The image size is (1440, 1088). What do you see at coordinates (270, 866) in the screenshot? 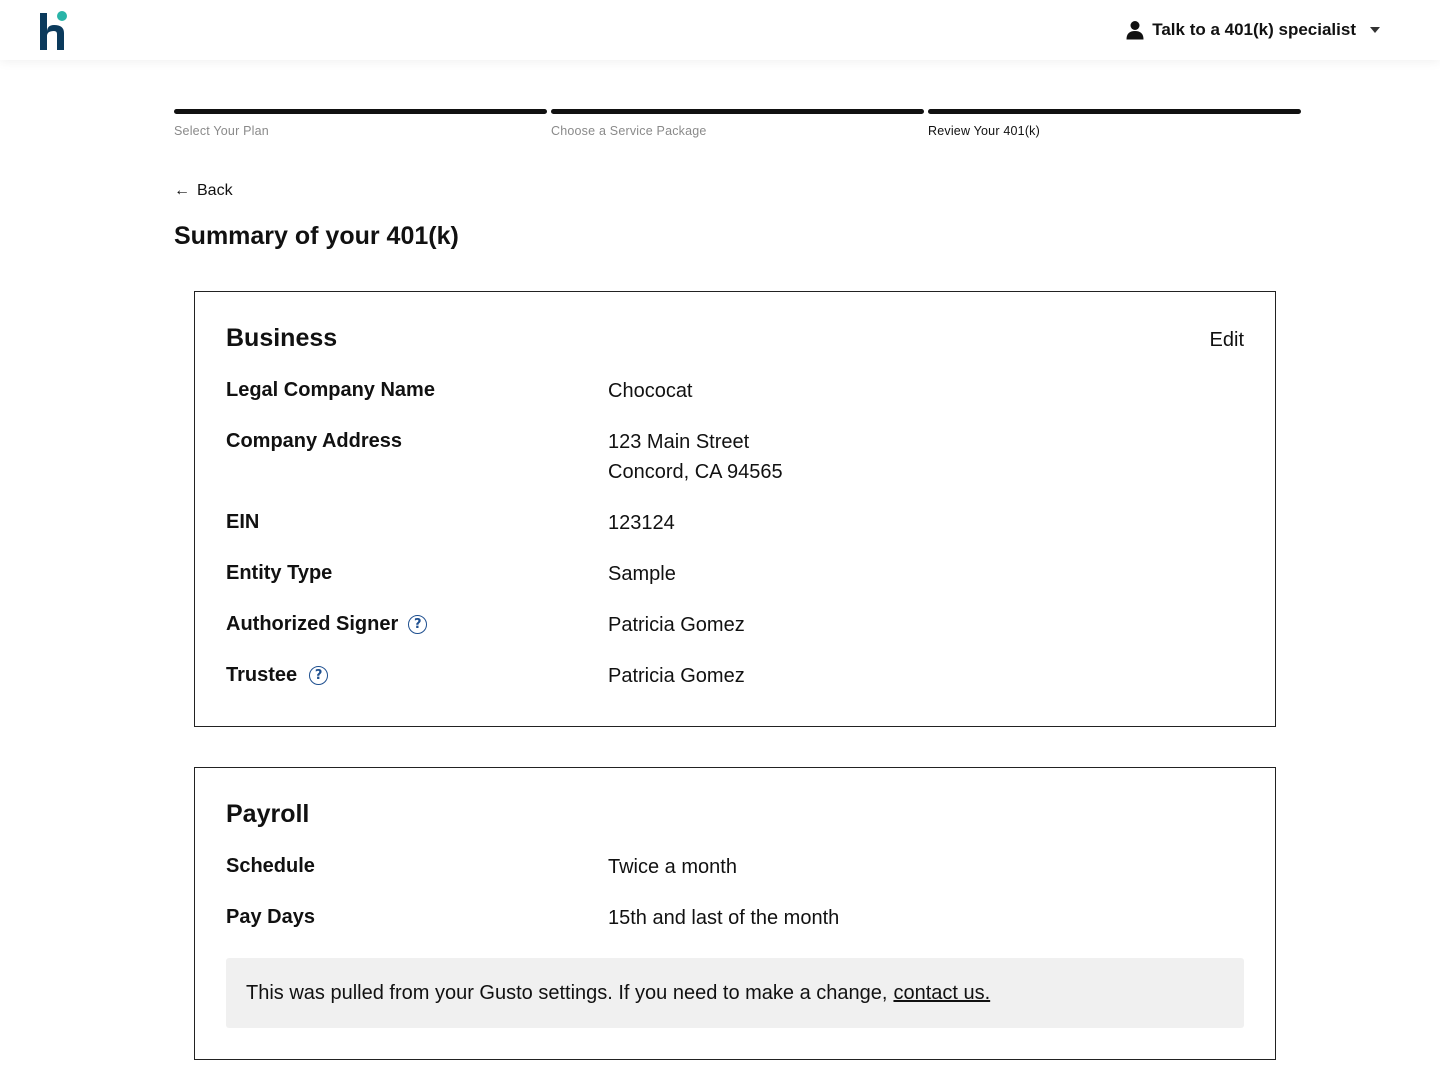
I see `row-label: Schedule` at bounding box center [270, 866].